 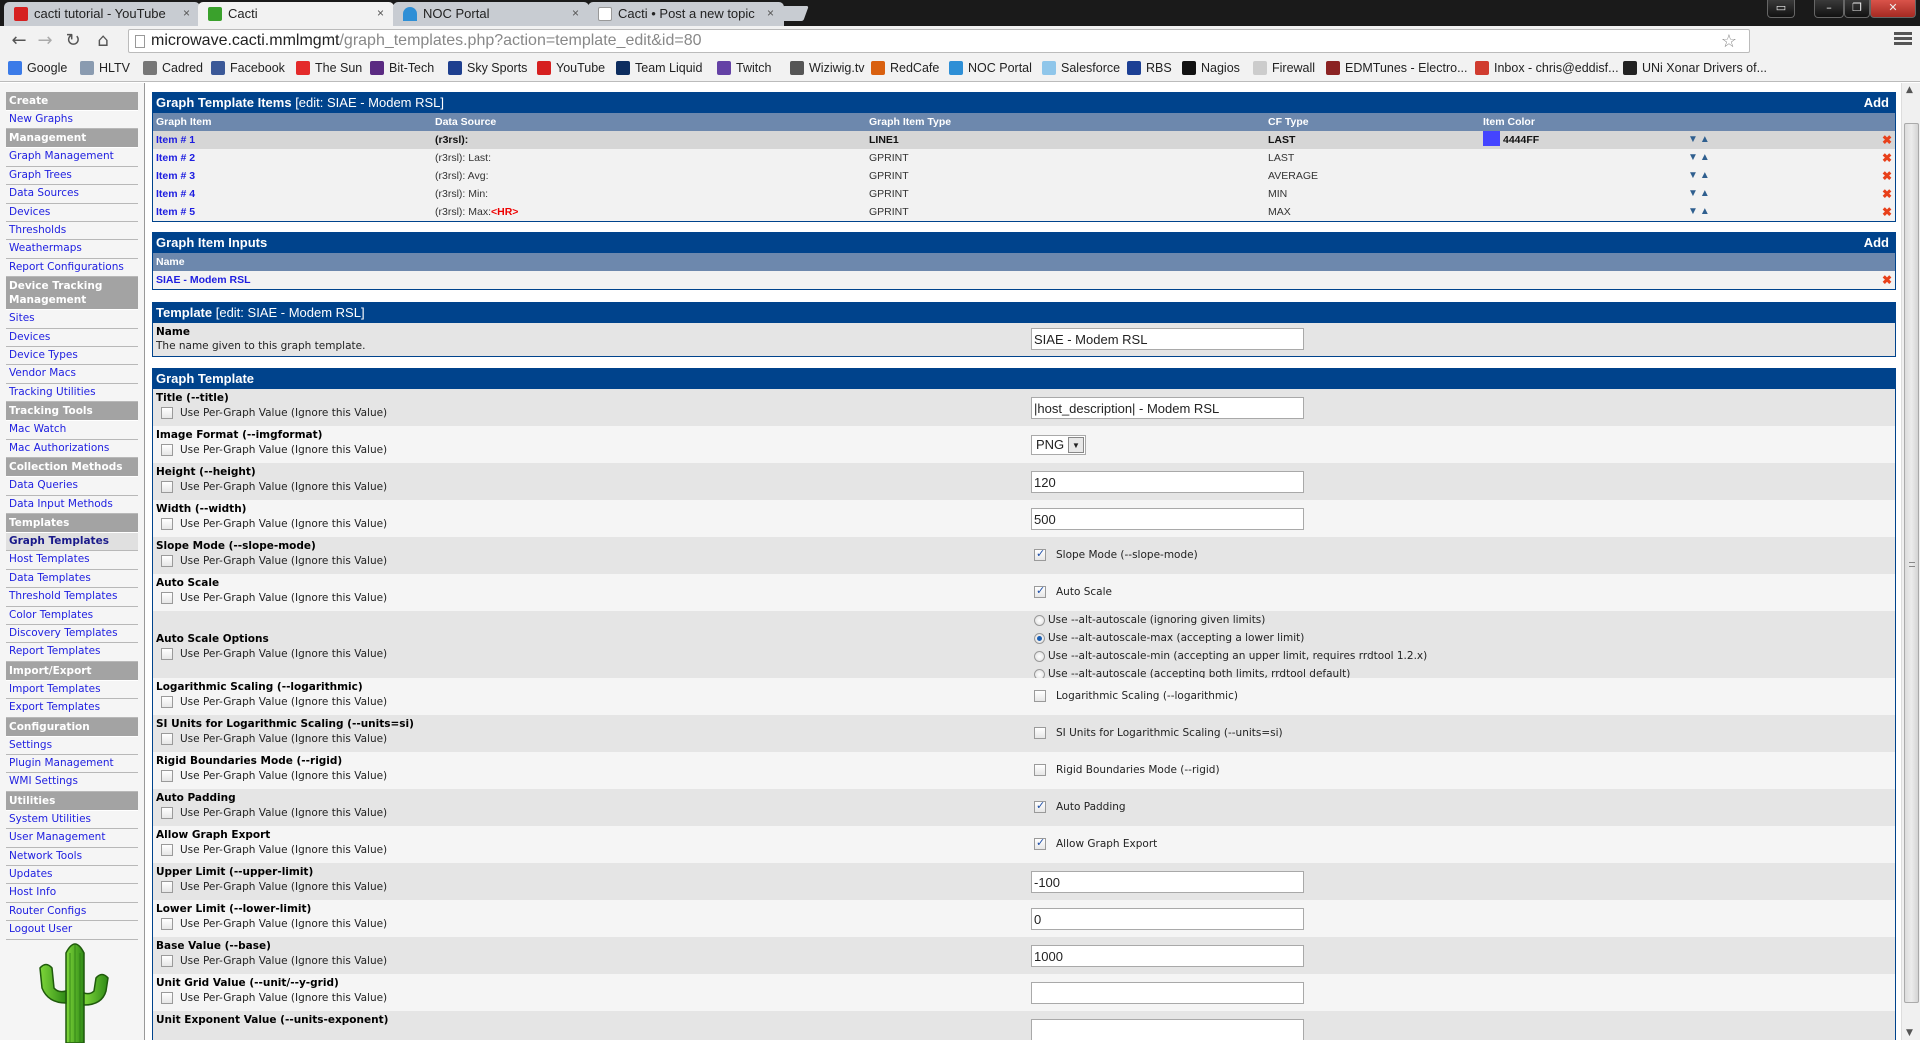 I want to click on graph-item-link: Item # 5, so click(x=175, y=212).